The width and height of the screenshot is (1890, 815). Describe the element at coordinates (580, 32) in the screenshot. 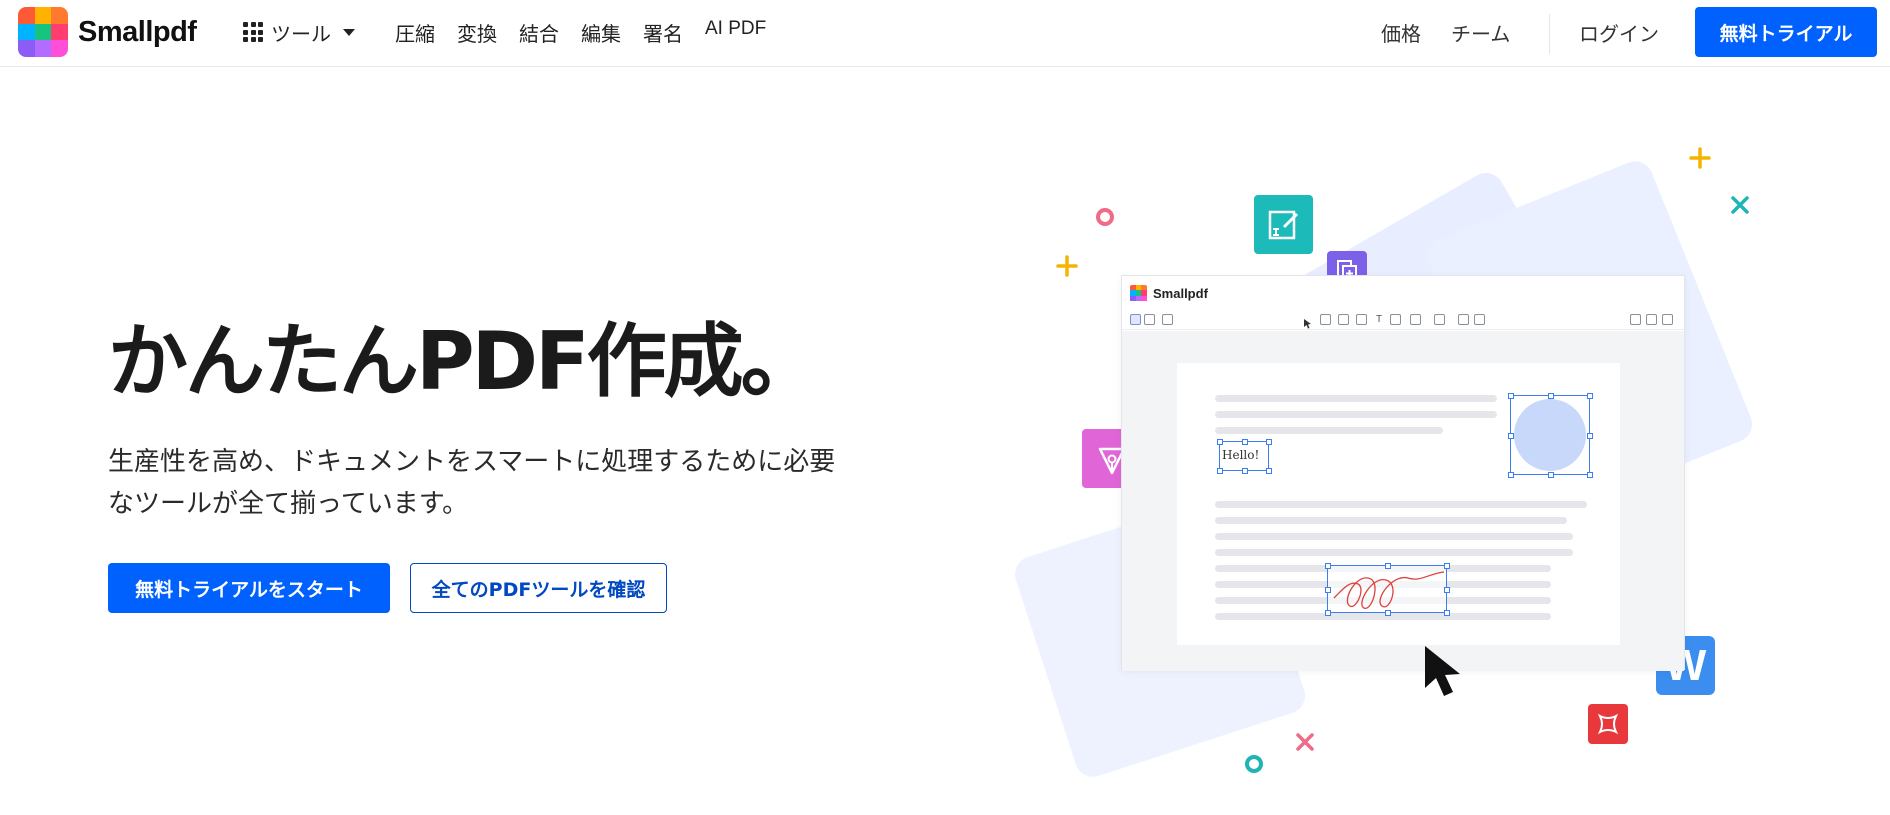

I see `main-nav: 圧縮 変換 結合 編集 署名 AI PDF` at that location.